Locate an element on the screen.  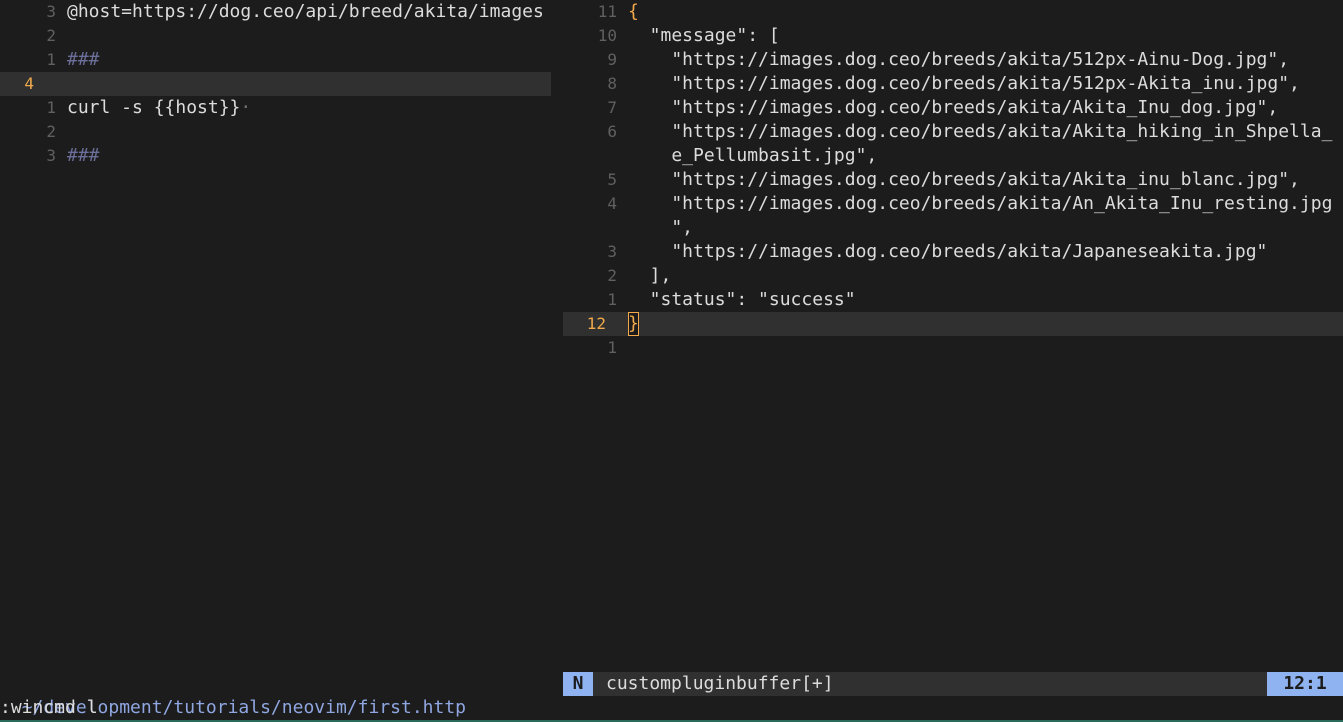
editor-line-current: 12 } is located at coordinates (953, 324).